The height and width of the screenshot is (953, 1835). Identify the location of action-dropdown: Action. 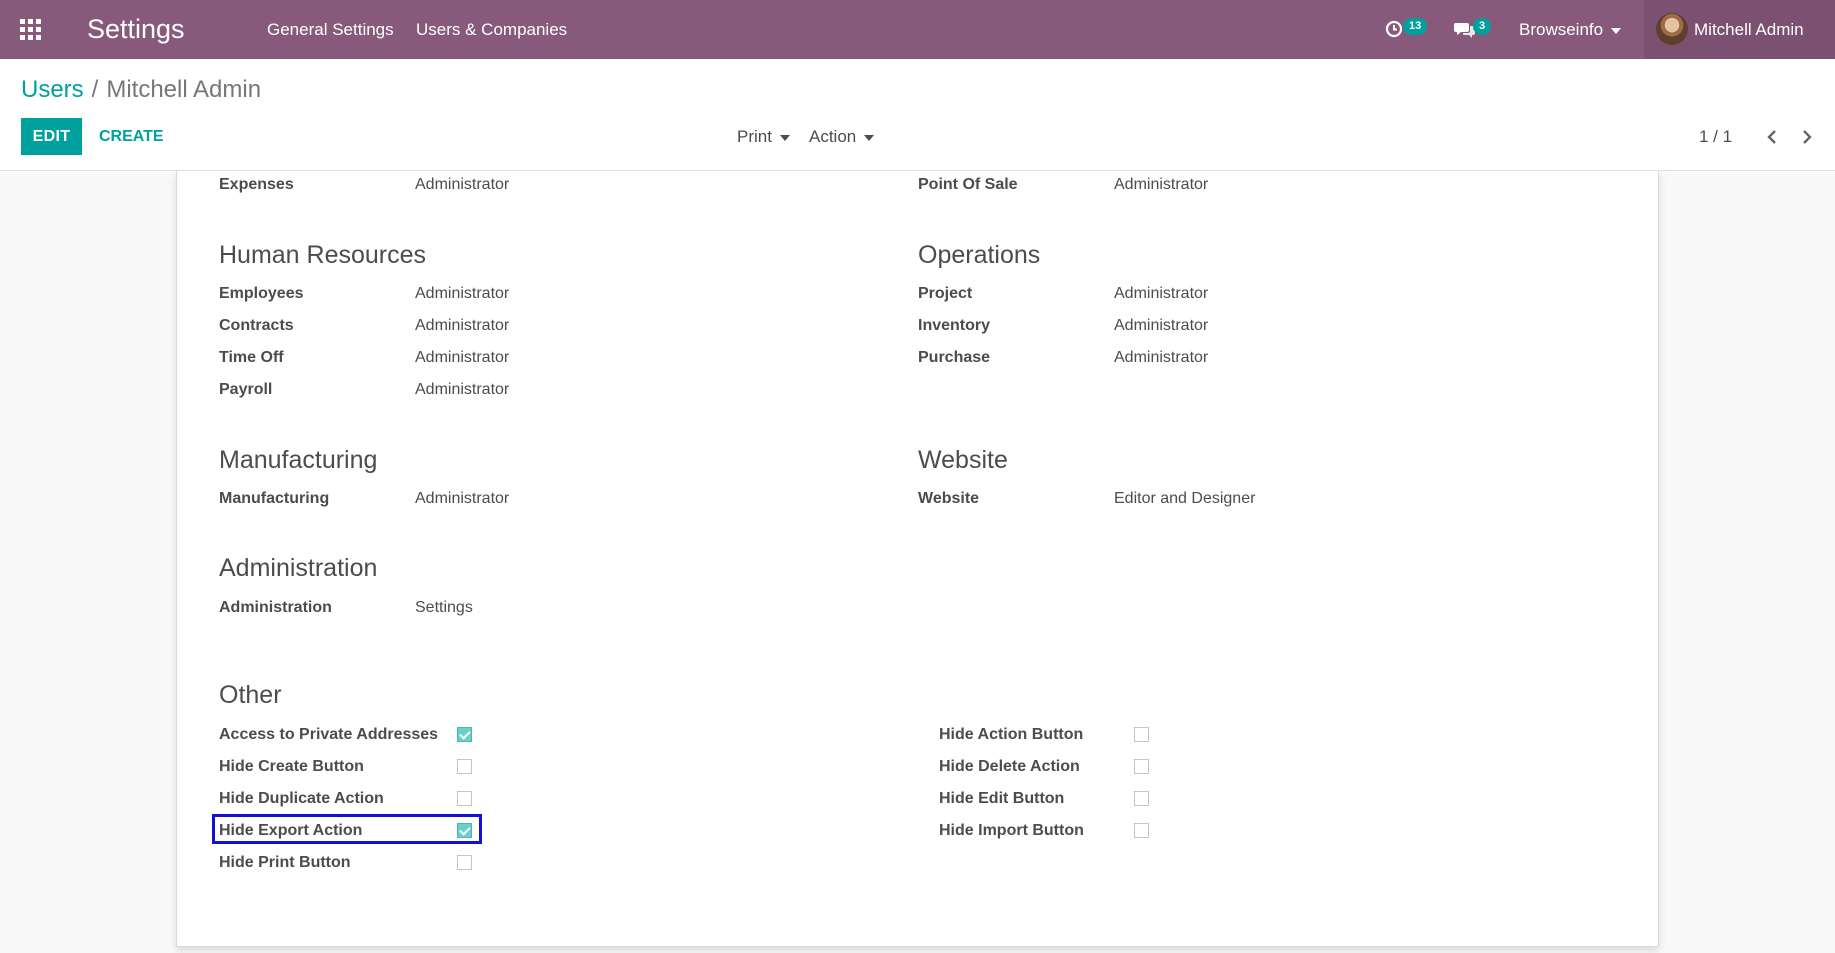
(842, 137).